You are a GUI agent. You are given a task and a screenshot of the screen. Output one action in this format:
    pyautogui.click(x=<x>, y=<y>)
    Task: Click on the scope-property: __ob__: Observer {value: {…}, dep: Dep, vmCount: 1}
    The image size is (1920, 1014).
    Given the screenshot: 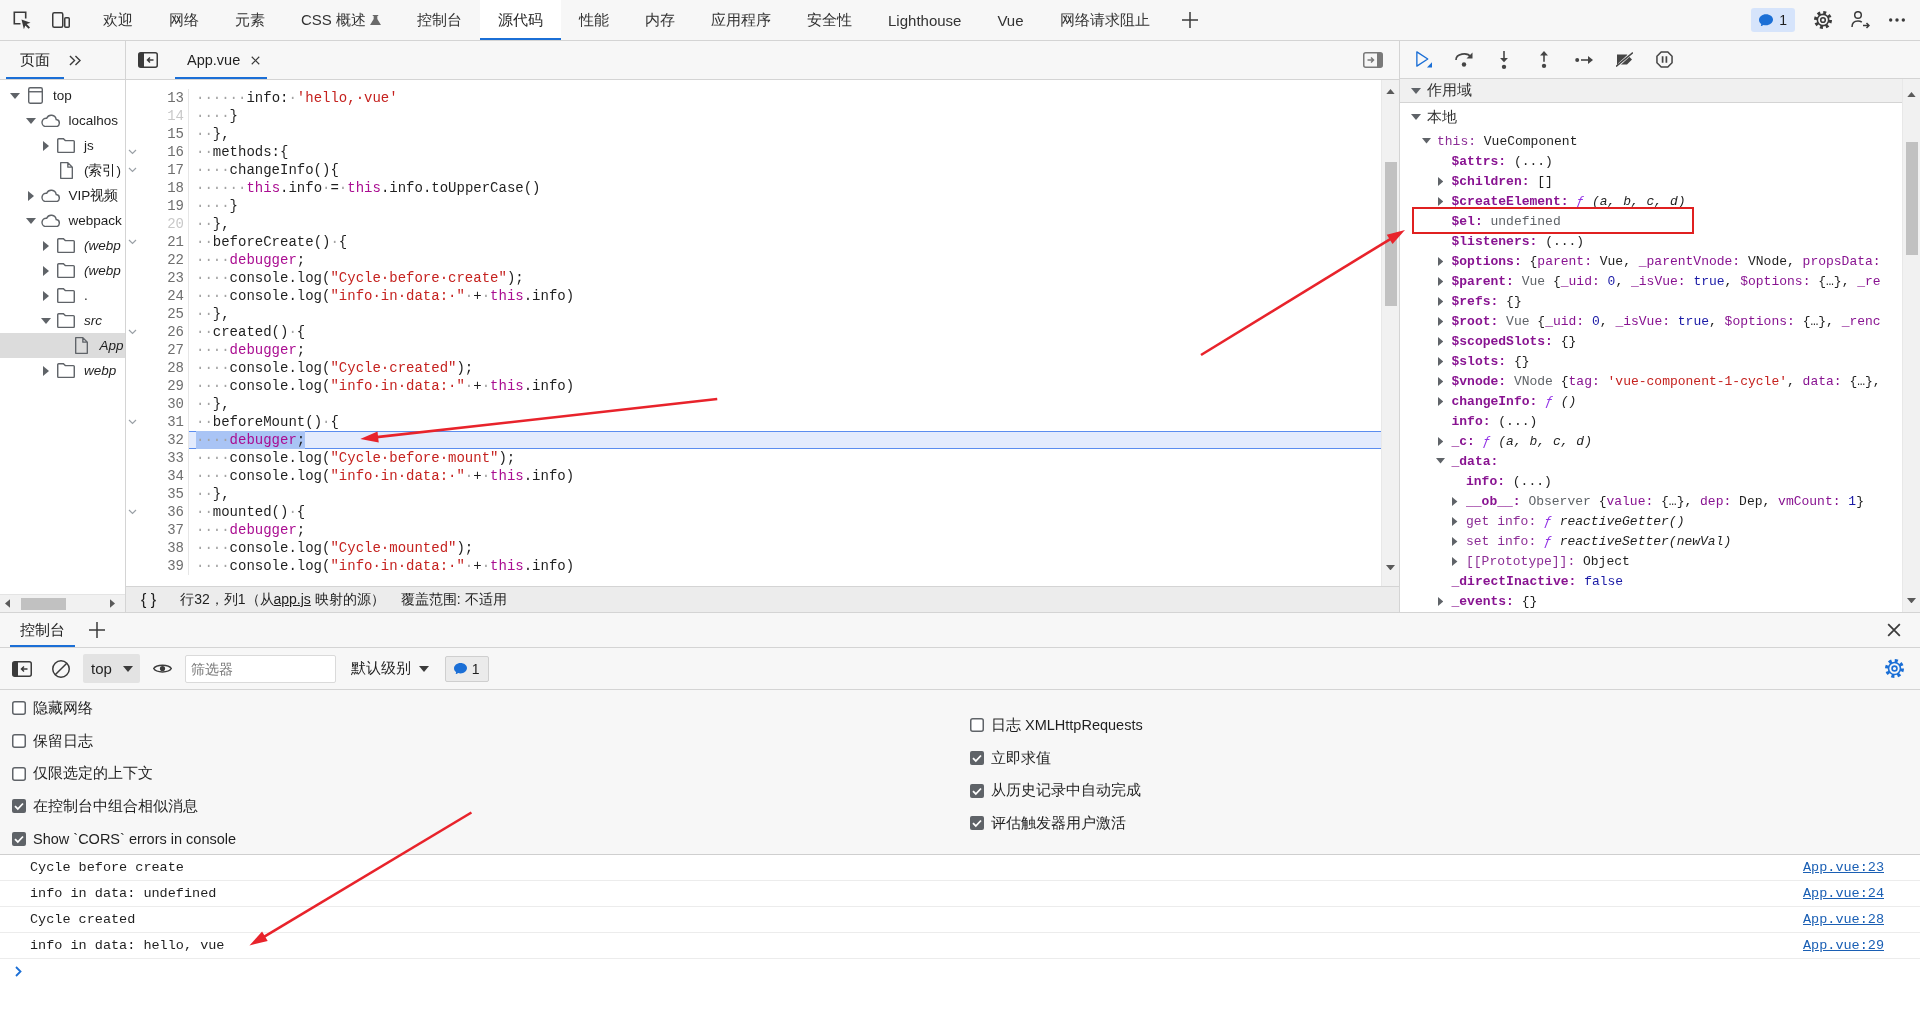 What is the action you would take?
    pyautogui.click(x=1665, y=501)
    